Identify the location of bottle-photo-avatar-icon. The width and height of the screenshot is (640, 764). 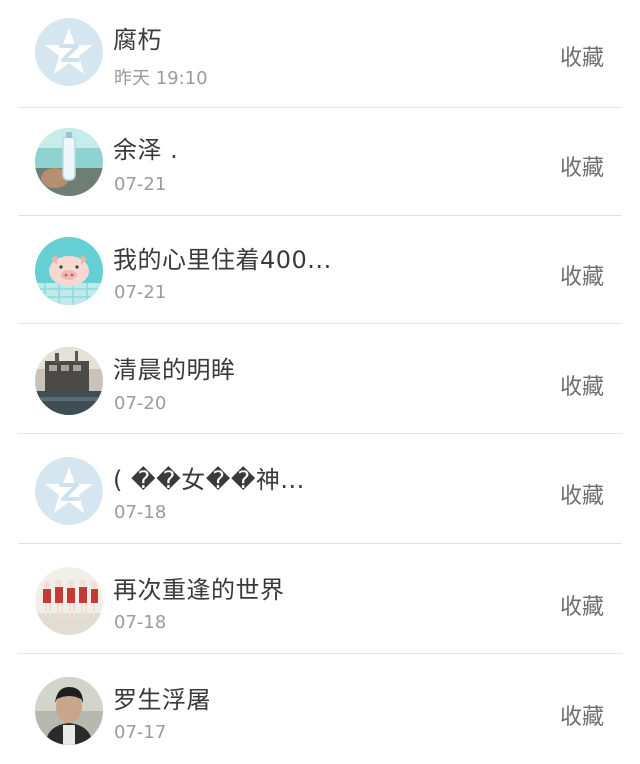
(69, 162).